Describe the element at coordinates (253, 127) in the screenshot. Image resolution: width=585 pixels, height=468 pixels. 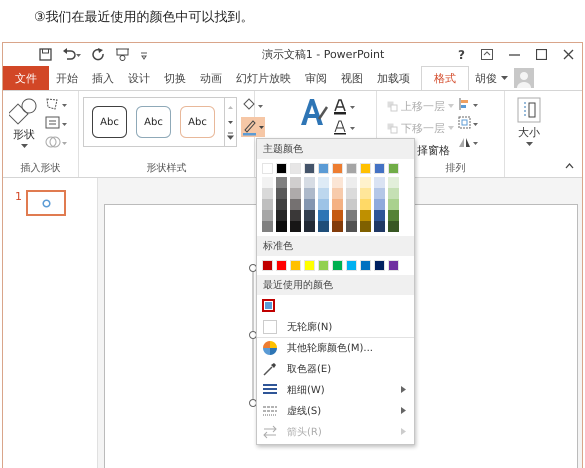
I see `pen-outline-icon` at that location.